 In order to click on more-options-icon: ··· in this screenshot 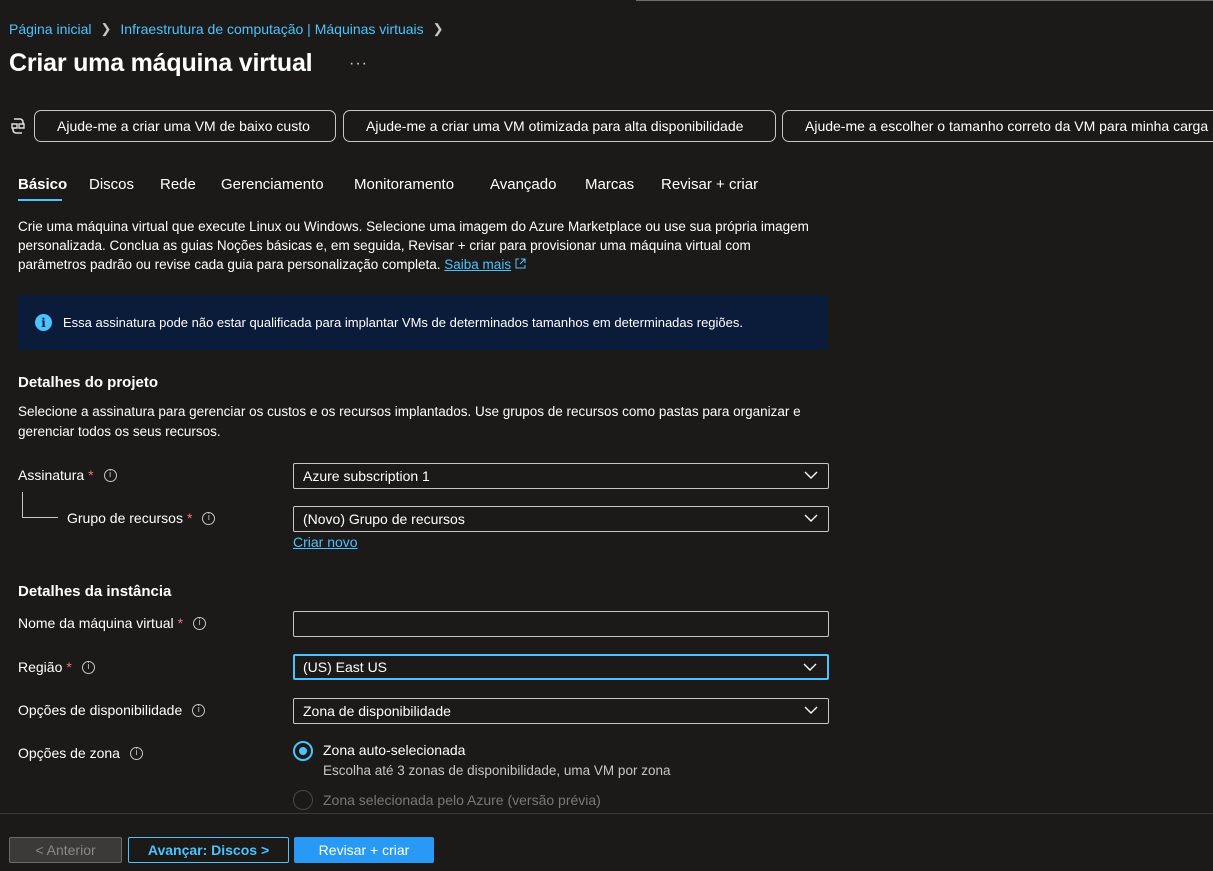, I will do `click(358, 64)`.